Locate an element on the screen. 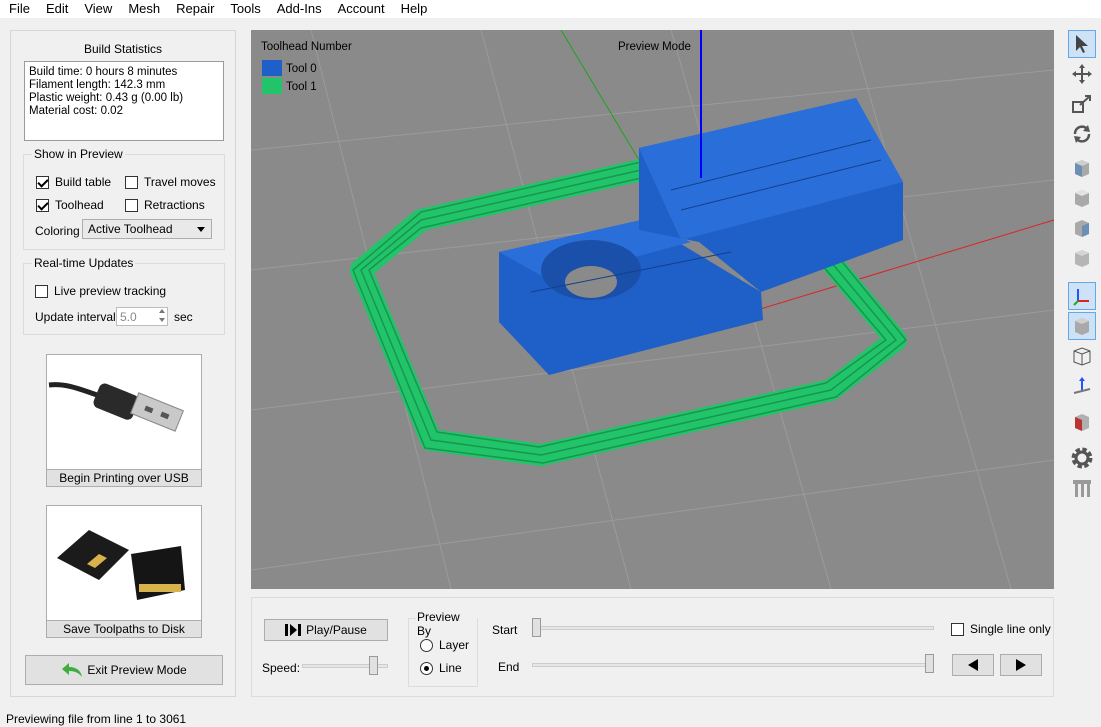 The width and height of the screenshot is (1101, 727). section-view-icon is located at coordinates (1082, 422).